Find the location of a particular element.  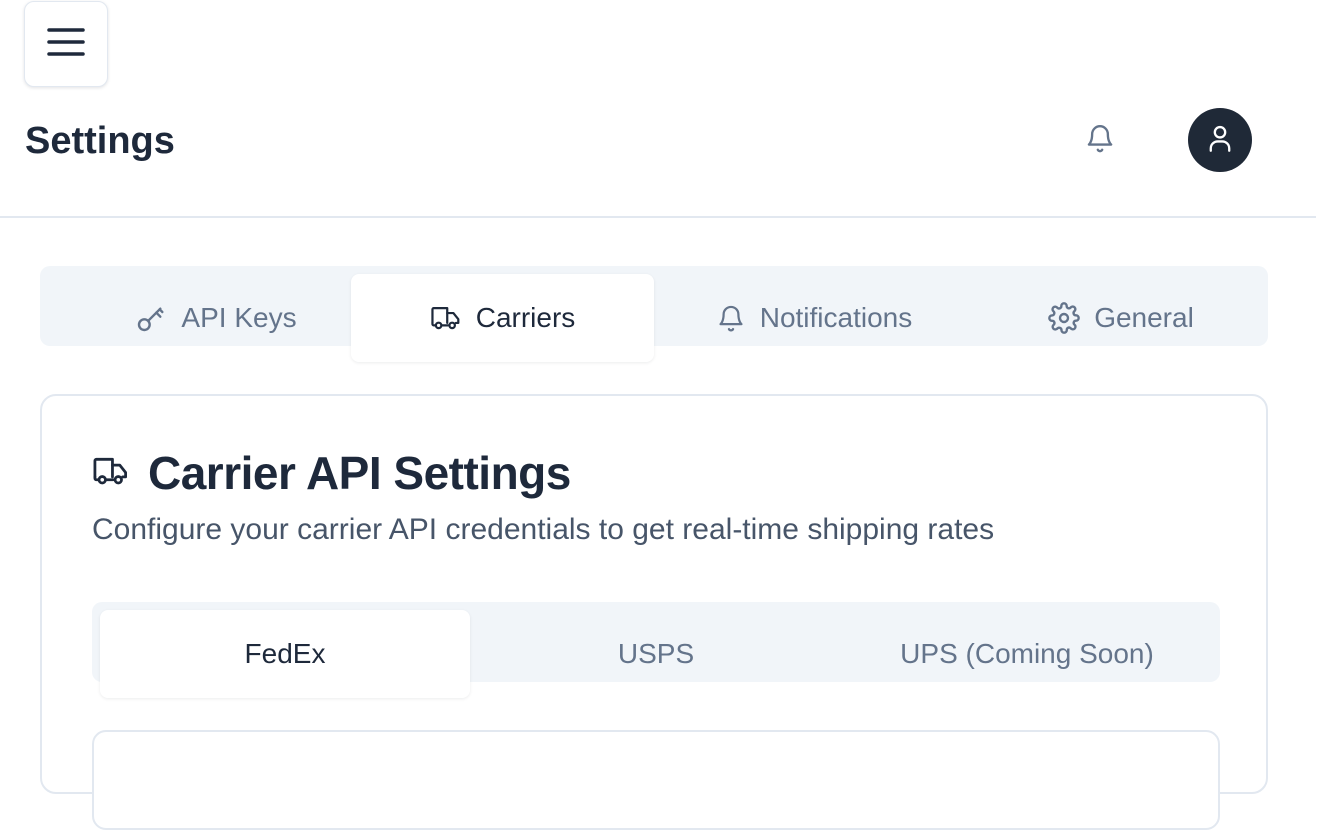

tab-label: API Keys is located at coordinates (239, 317).